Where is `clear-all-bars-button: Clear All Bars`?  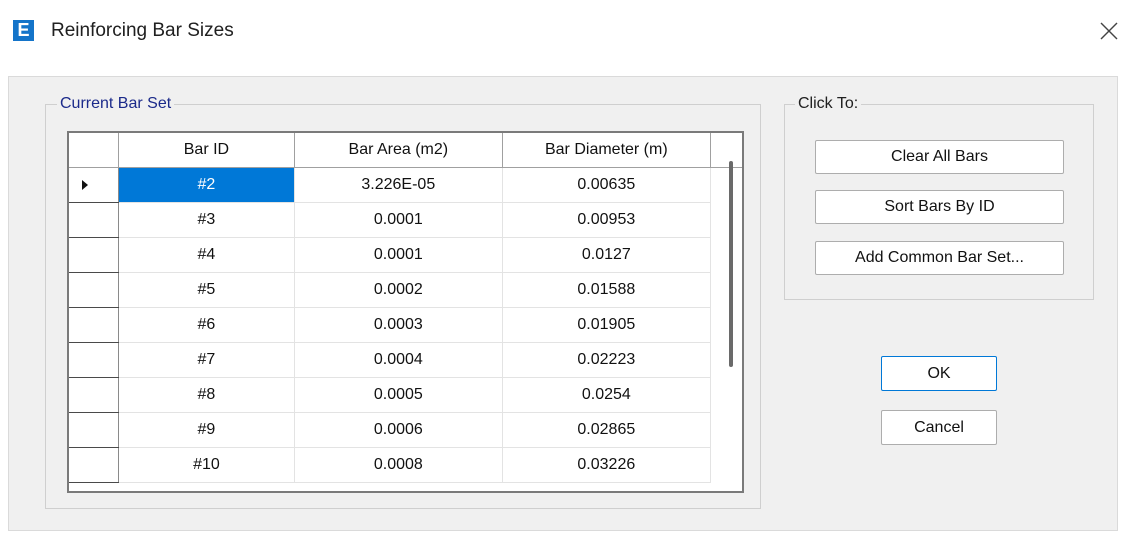 clear-all-bars-button: Clear All Bars is located at coordinates (939, 157).